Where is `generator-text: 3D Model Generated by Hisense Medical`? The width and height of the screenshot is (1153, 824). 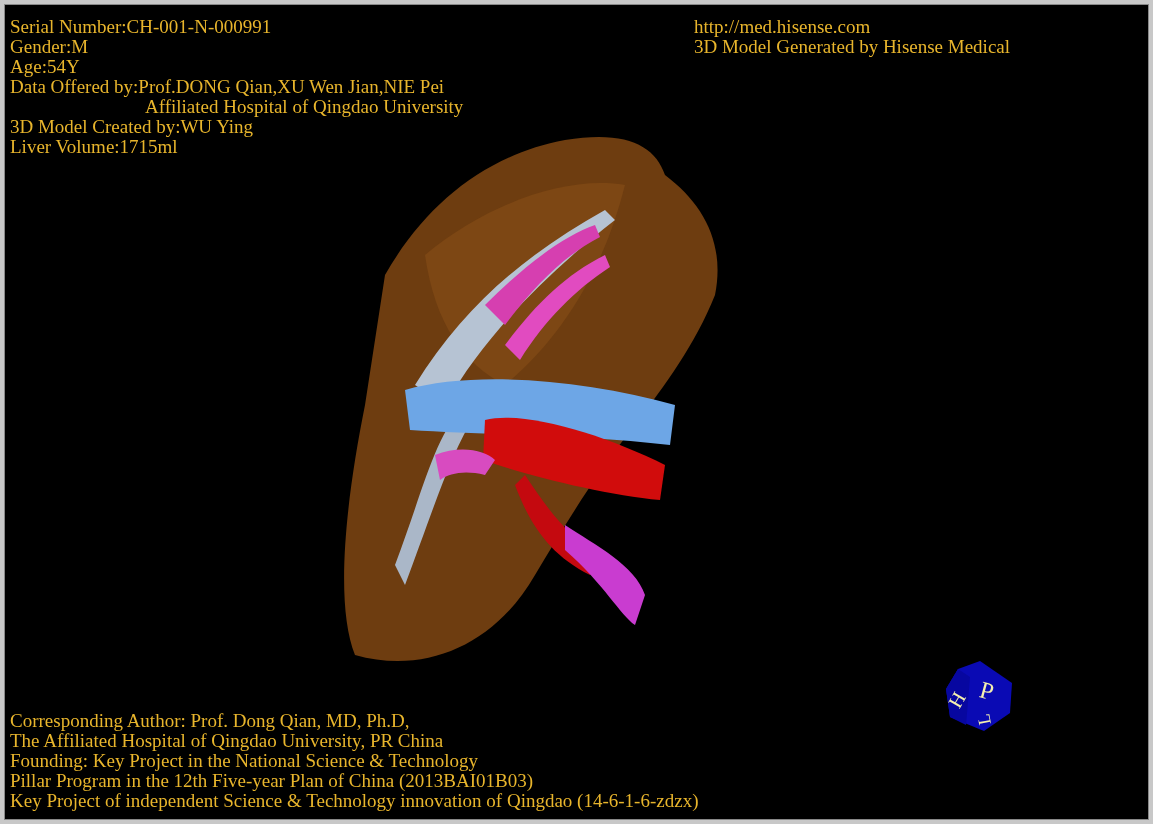
generator-text: 3D Model Generated by Hisense Medical is located at coordinates (852, 47).